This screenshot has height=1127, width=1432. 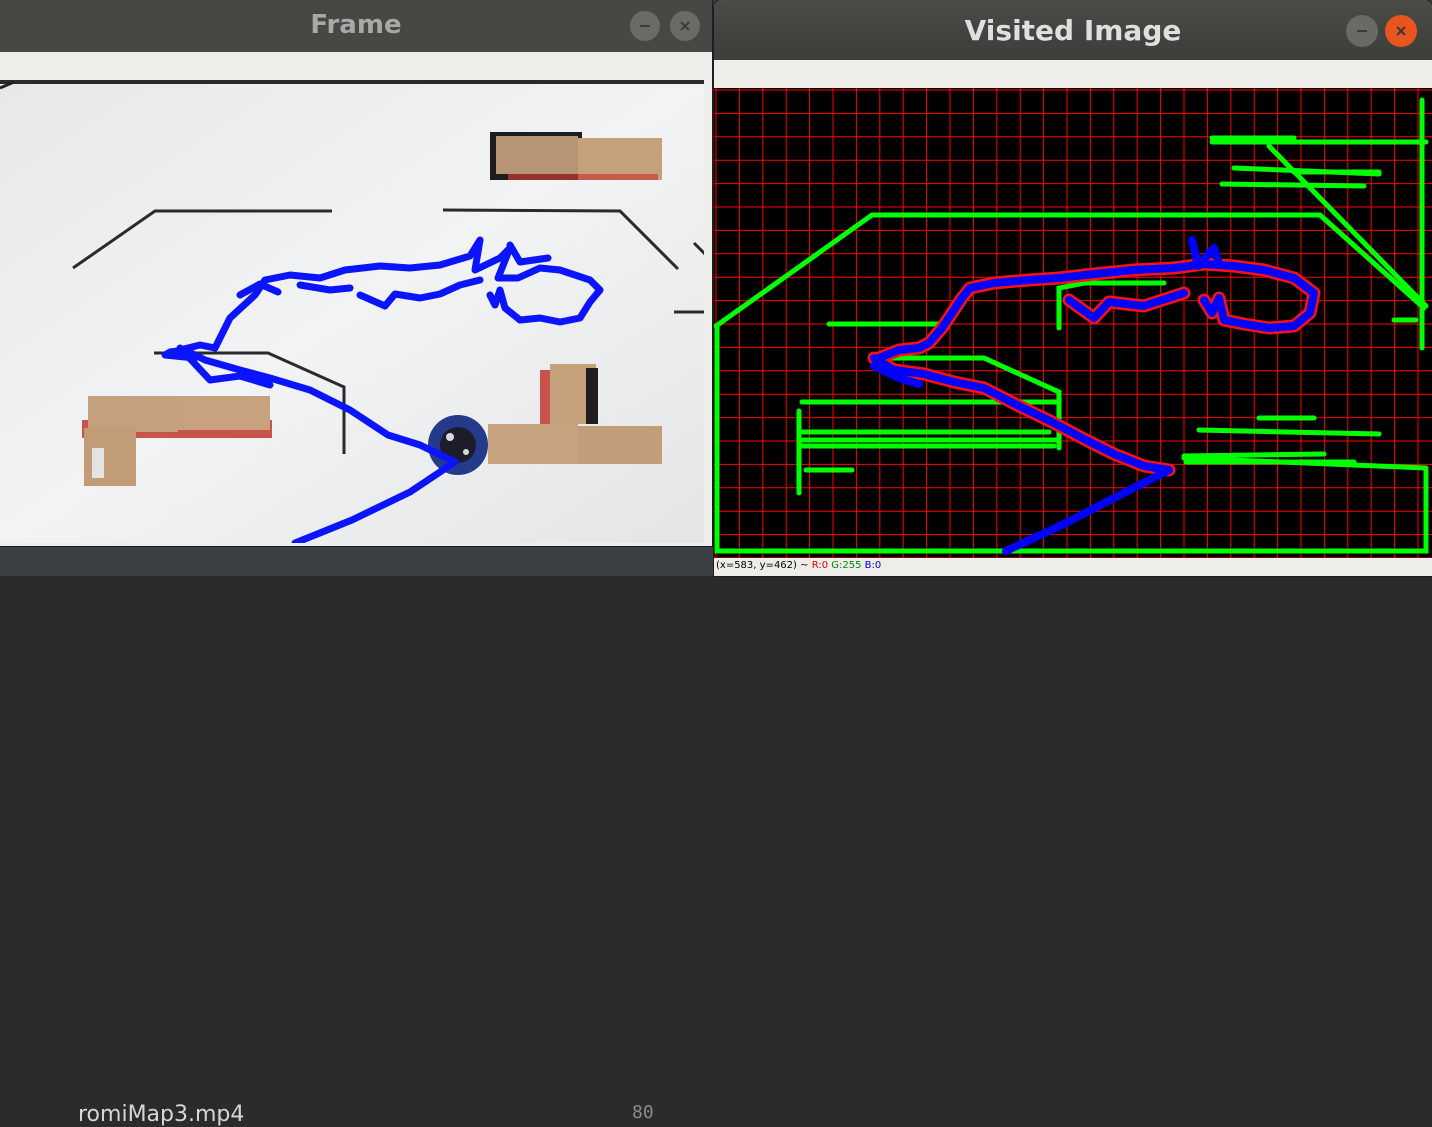 I want to click on frame-window-title: Frame, so click(x=356, y=25).